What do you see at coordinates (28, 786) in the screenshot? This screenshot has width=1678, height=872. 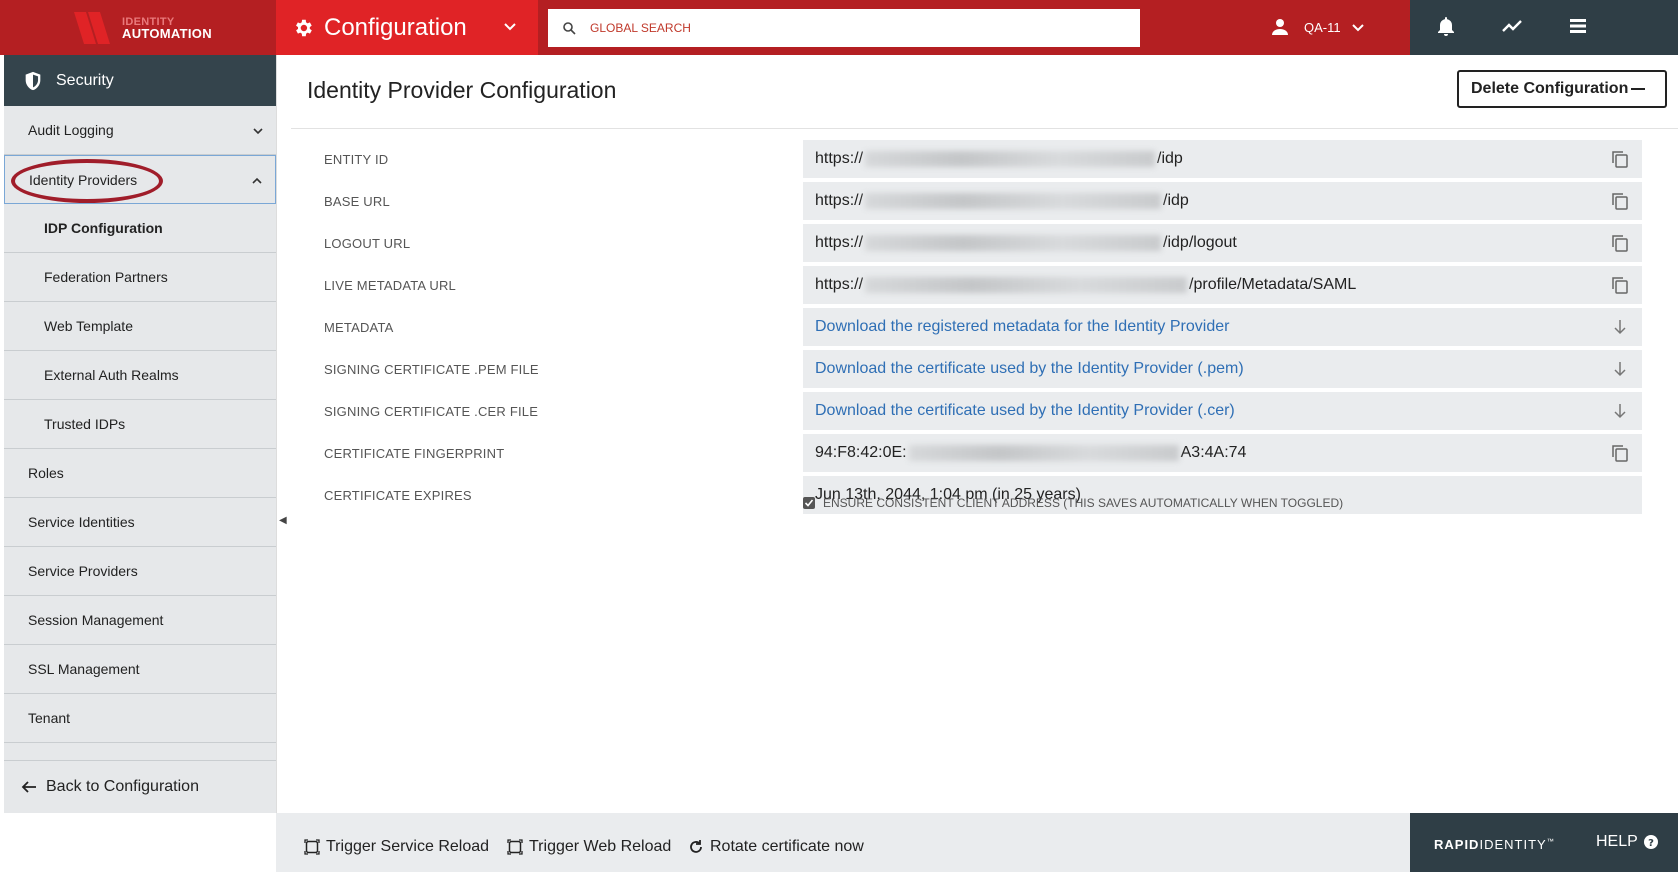 I see `arrow-left-icon` at bounding box center [28, 786].